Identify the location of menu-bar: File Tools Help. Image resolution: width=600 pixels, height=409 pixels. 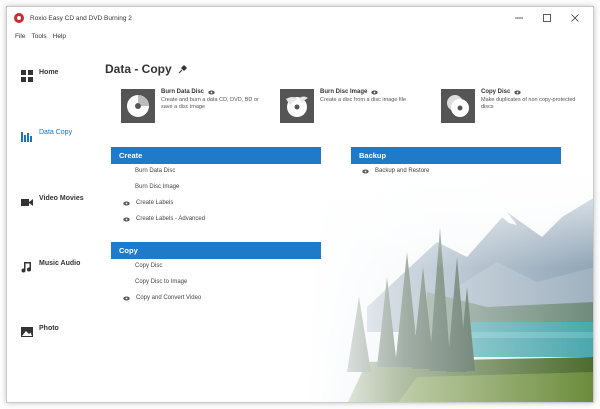
(40, 36).